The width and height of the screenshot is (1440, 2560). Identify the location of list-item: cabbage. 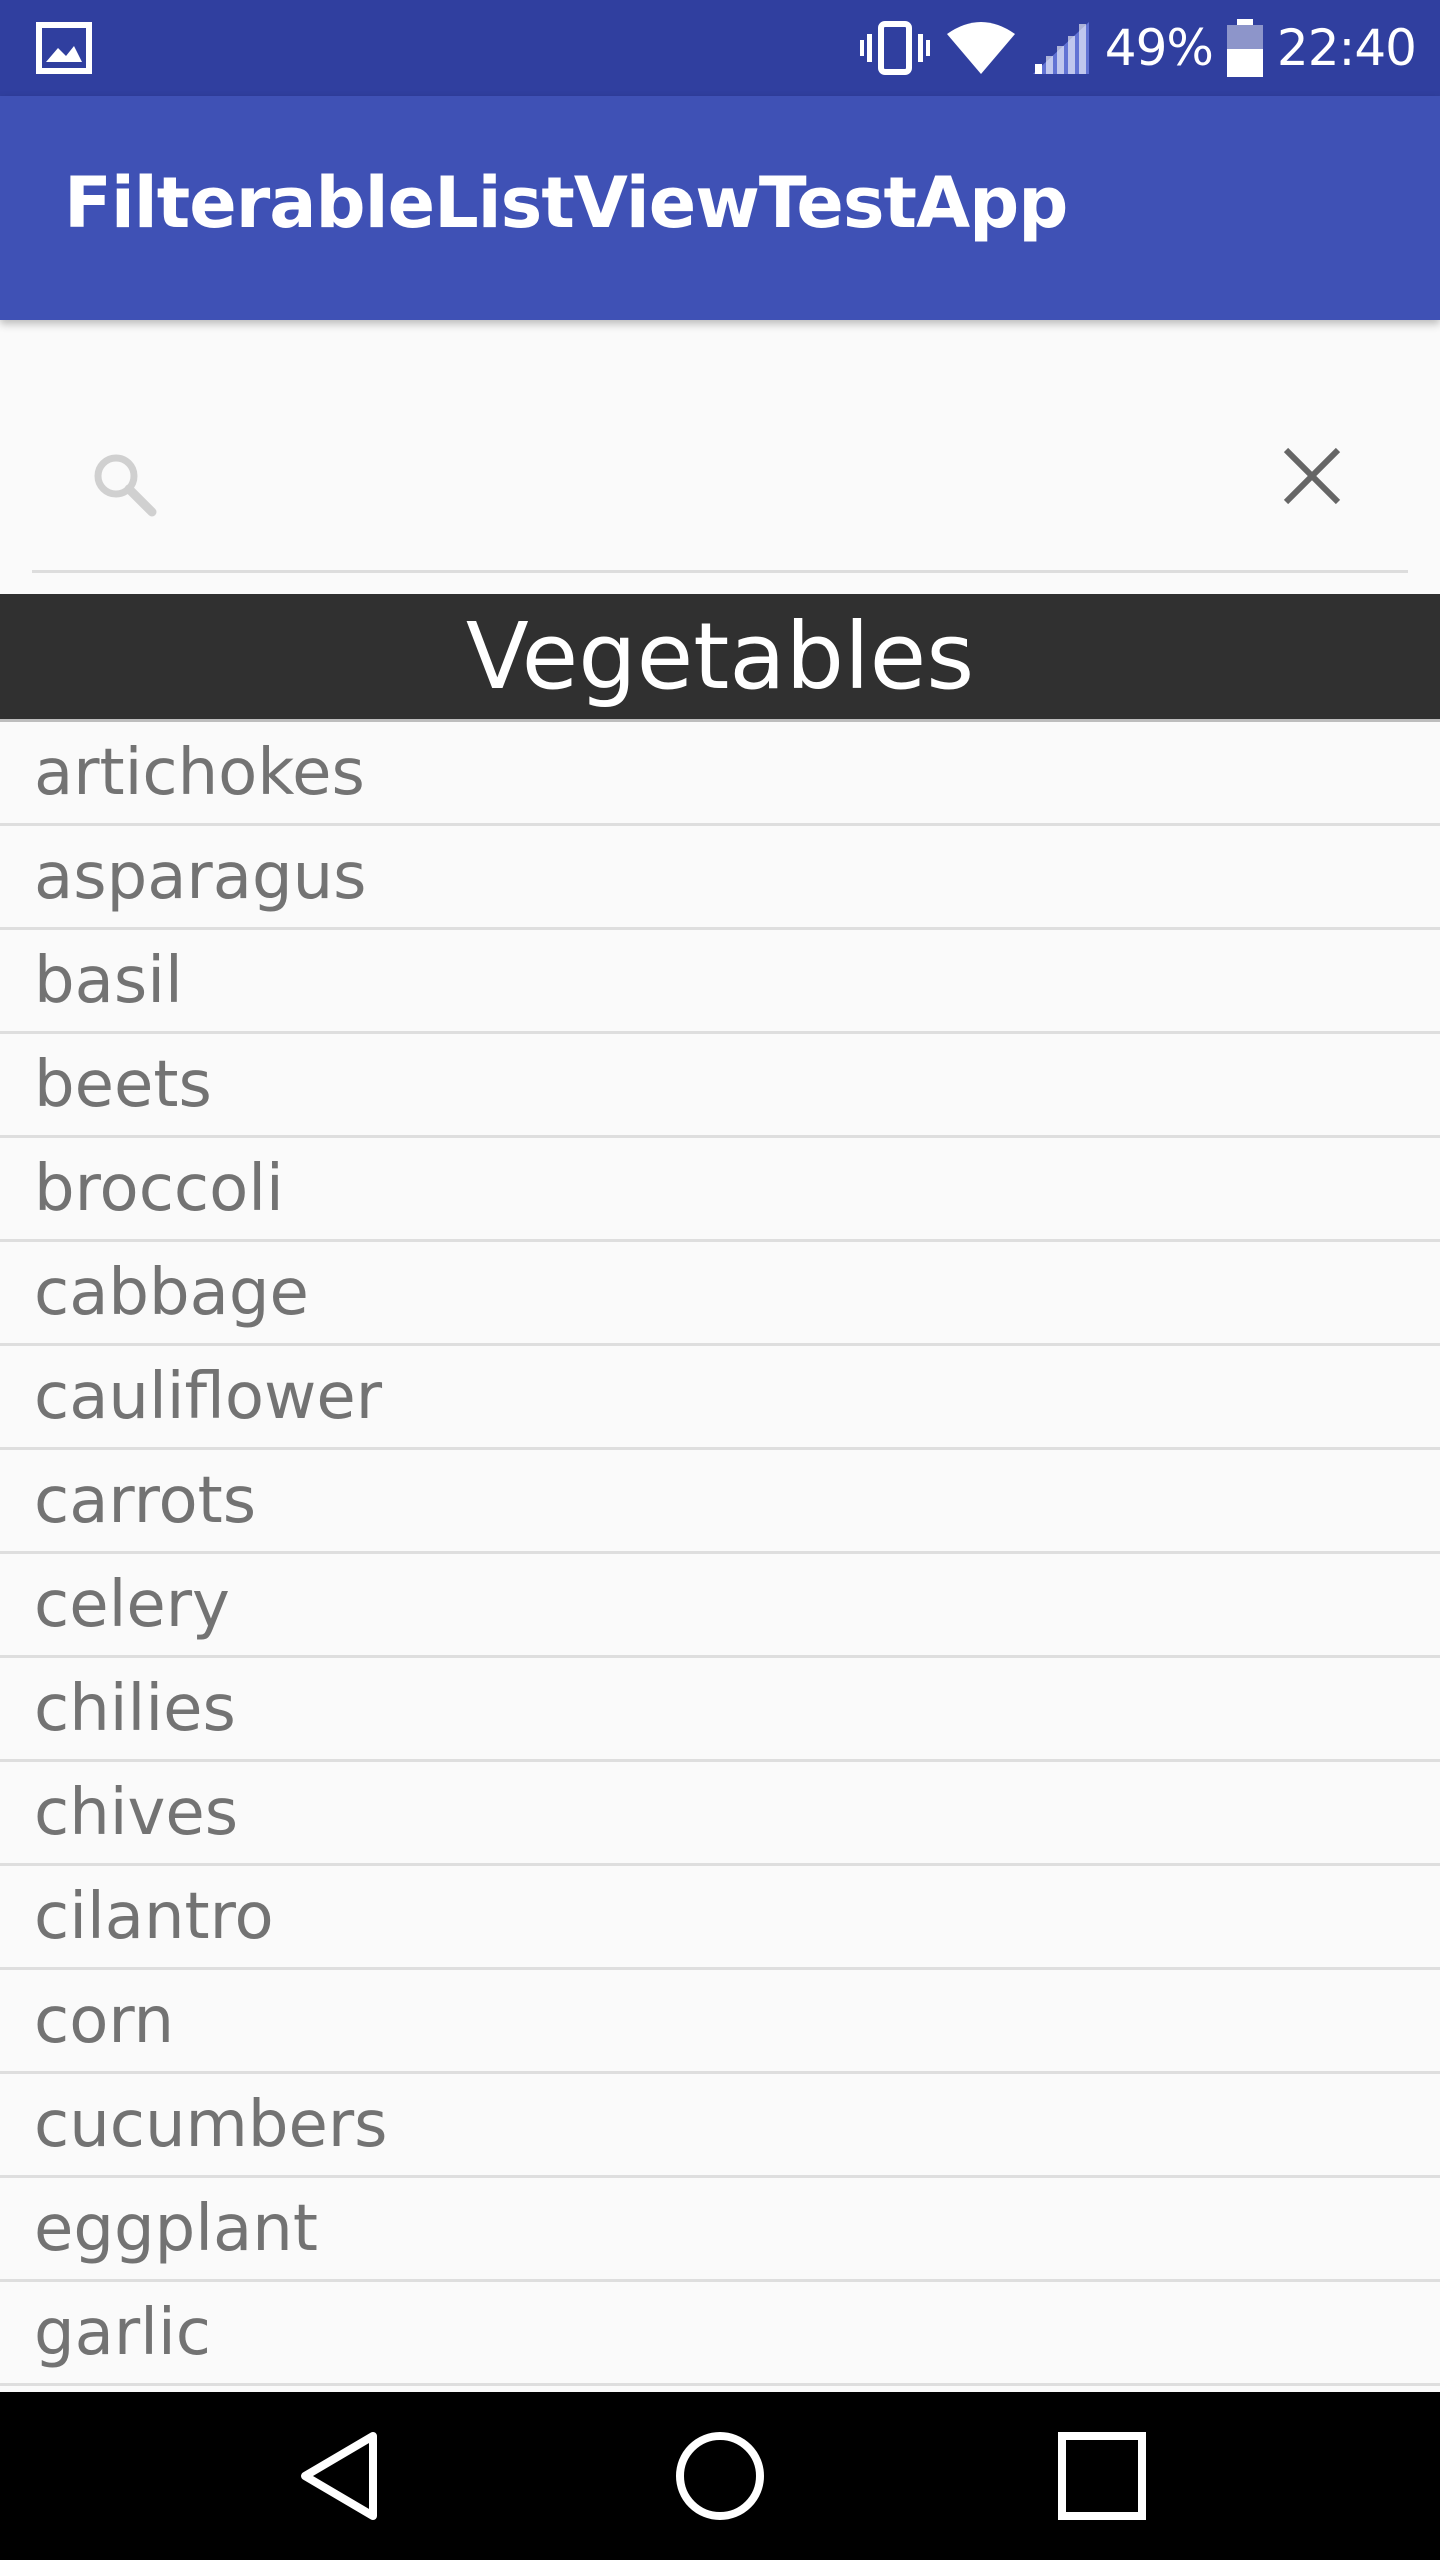
(720, 1294).